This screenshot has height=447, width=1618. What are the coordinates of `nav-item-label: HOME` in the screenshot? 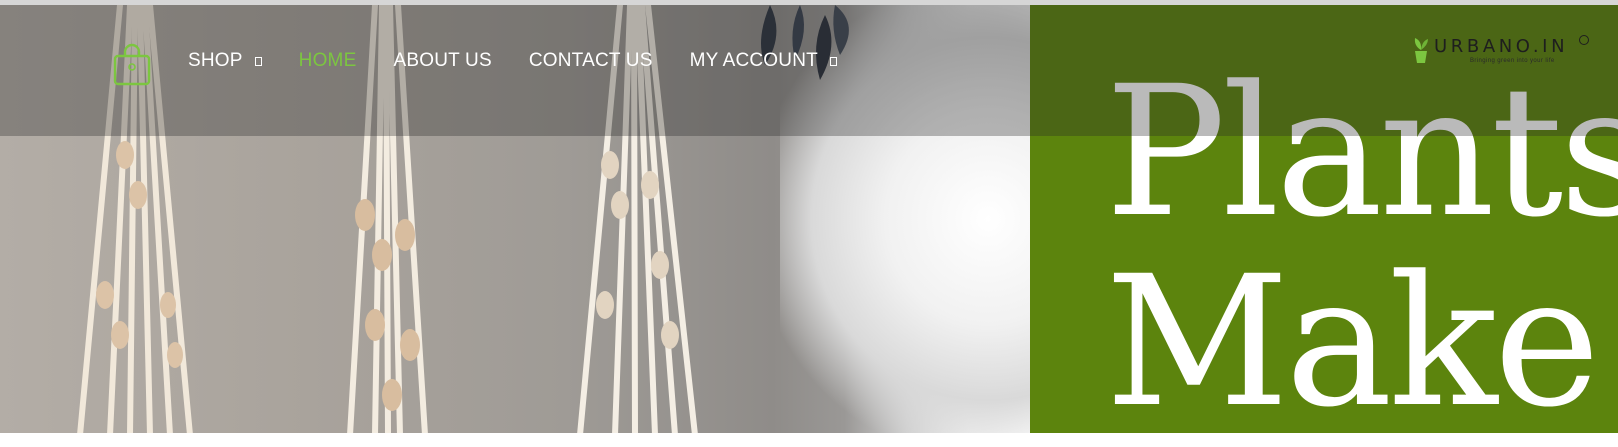 It's located at (327, 60).